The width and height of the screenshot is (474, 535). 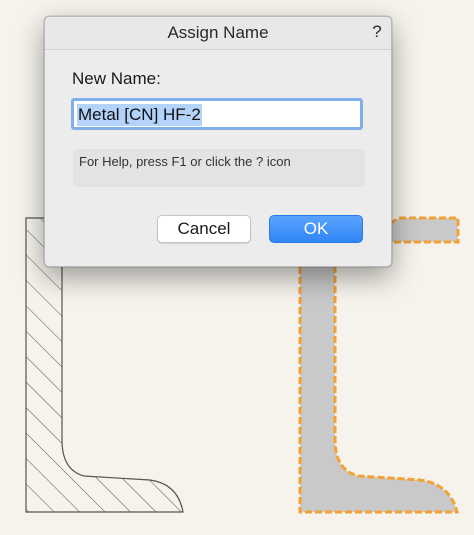 What do you see at coordinates (116, 78) in the screenshot?
I see `new-name-label: New Name:` at bounding box center [116, 78].